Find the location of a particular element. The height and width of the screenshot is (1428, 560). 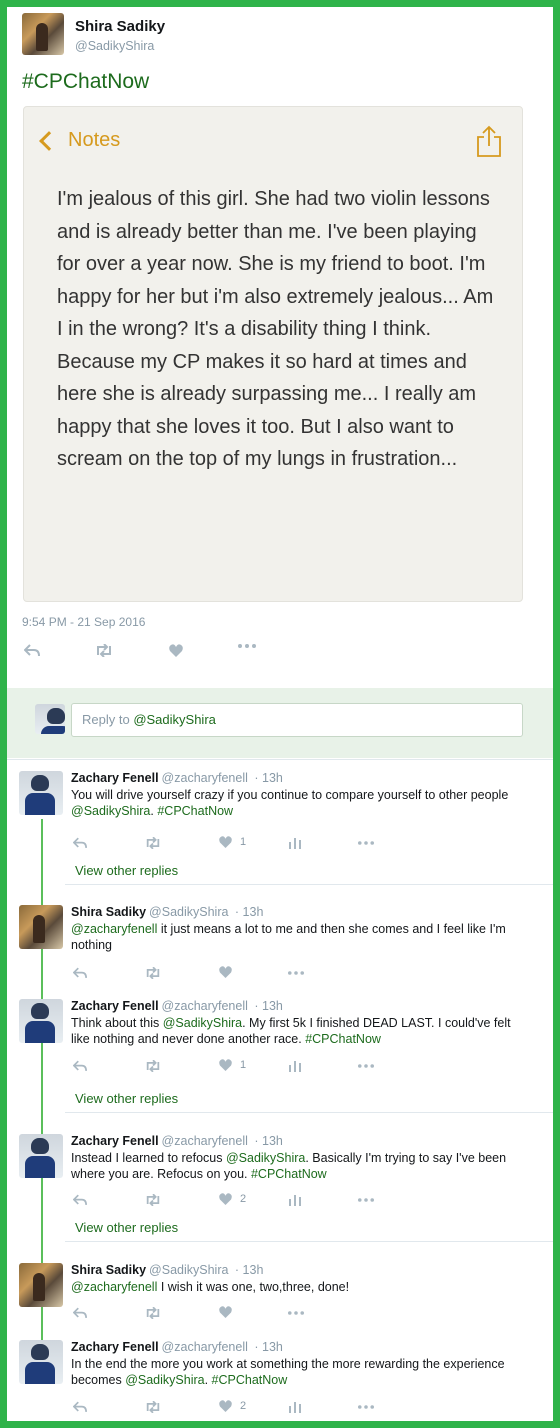

reply-composer: Reply to @SadikyShira is located at coordinates (280, 723).